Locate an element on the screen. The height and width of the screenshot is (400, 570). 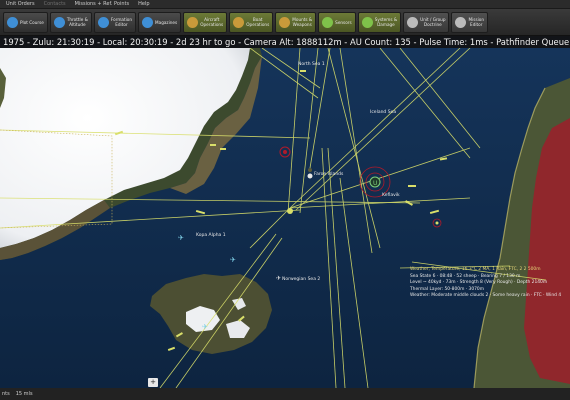
toolbar-button-label: Mission Editor is located at coordinates (476, 22).